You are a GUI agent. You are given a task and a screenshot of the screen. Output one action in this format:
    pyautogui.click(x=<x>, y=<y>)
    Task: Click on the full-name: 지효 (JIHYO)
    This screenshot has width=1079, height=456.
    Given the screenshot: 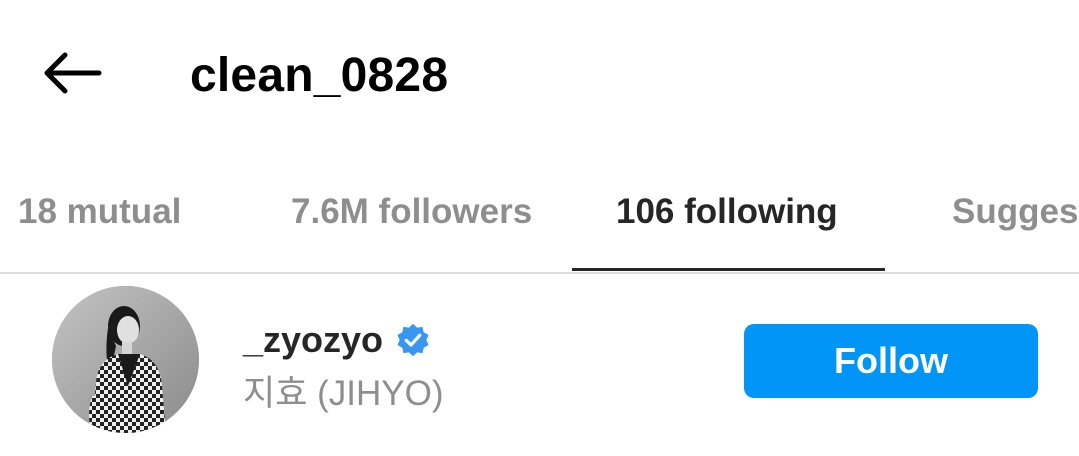 What is the action you would take?
    pyautogui.click(x=343, y=393)
    